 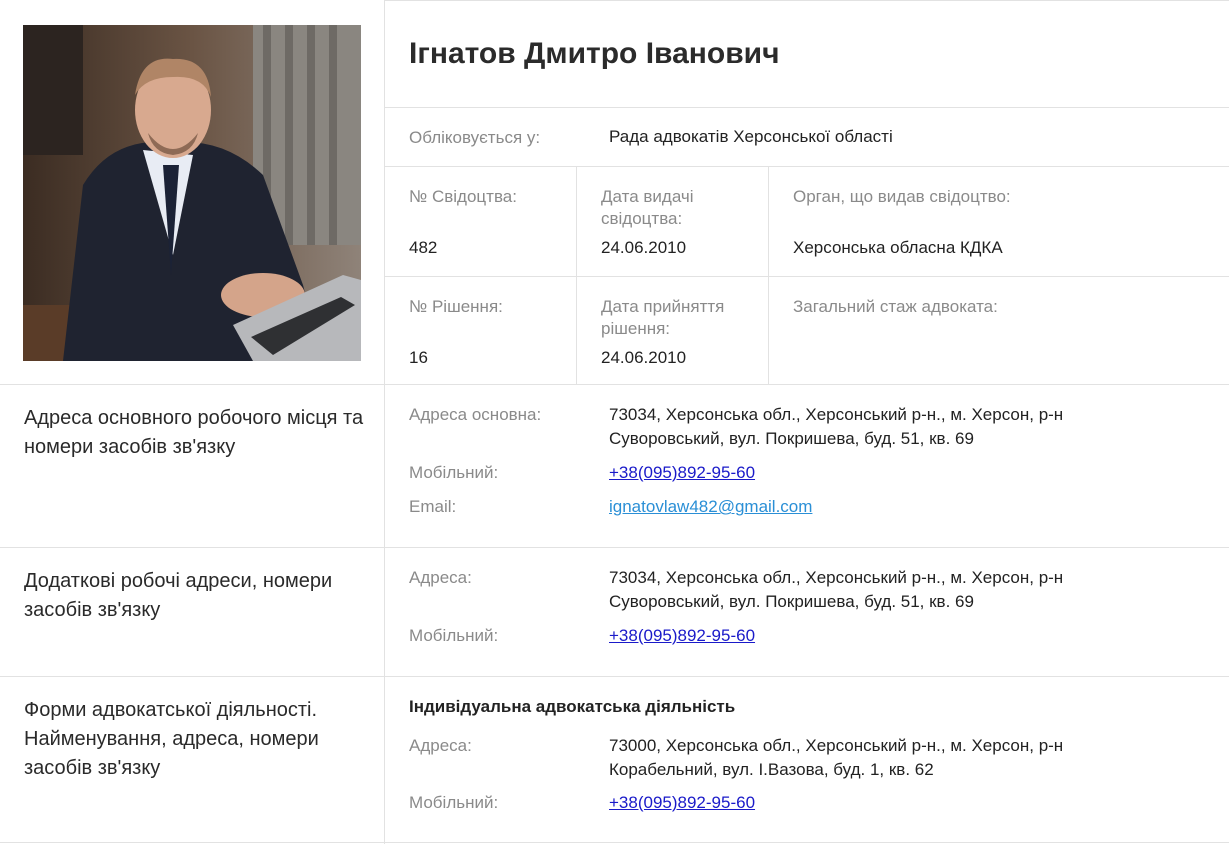 I want to click on primary-address-label: Адреса основна:, so click(x=475, y=414).